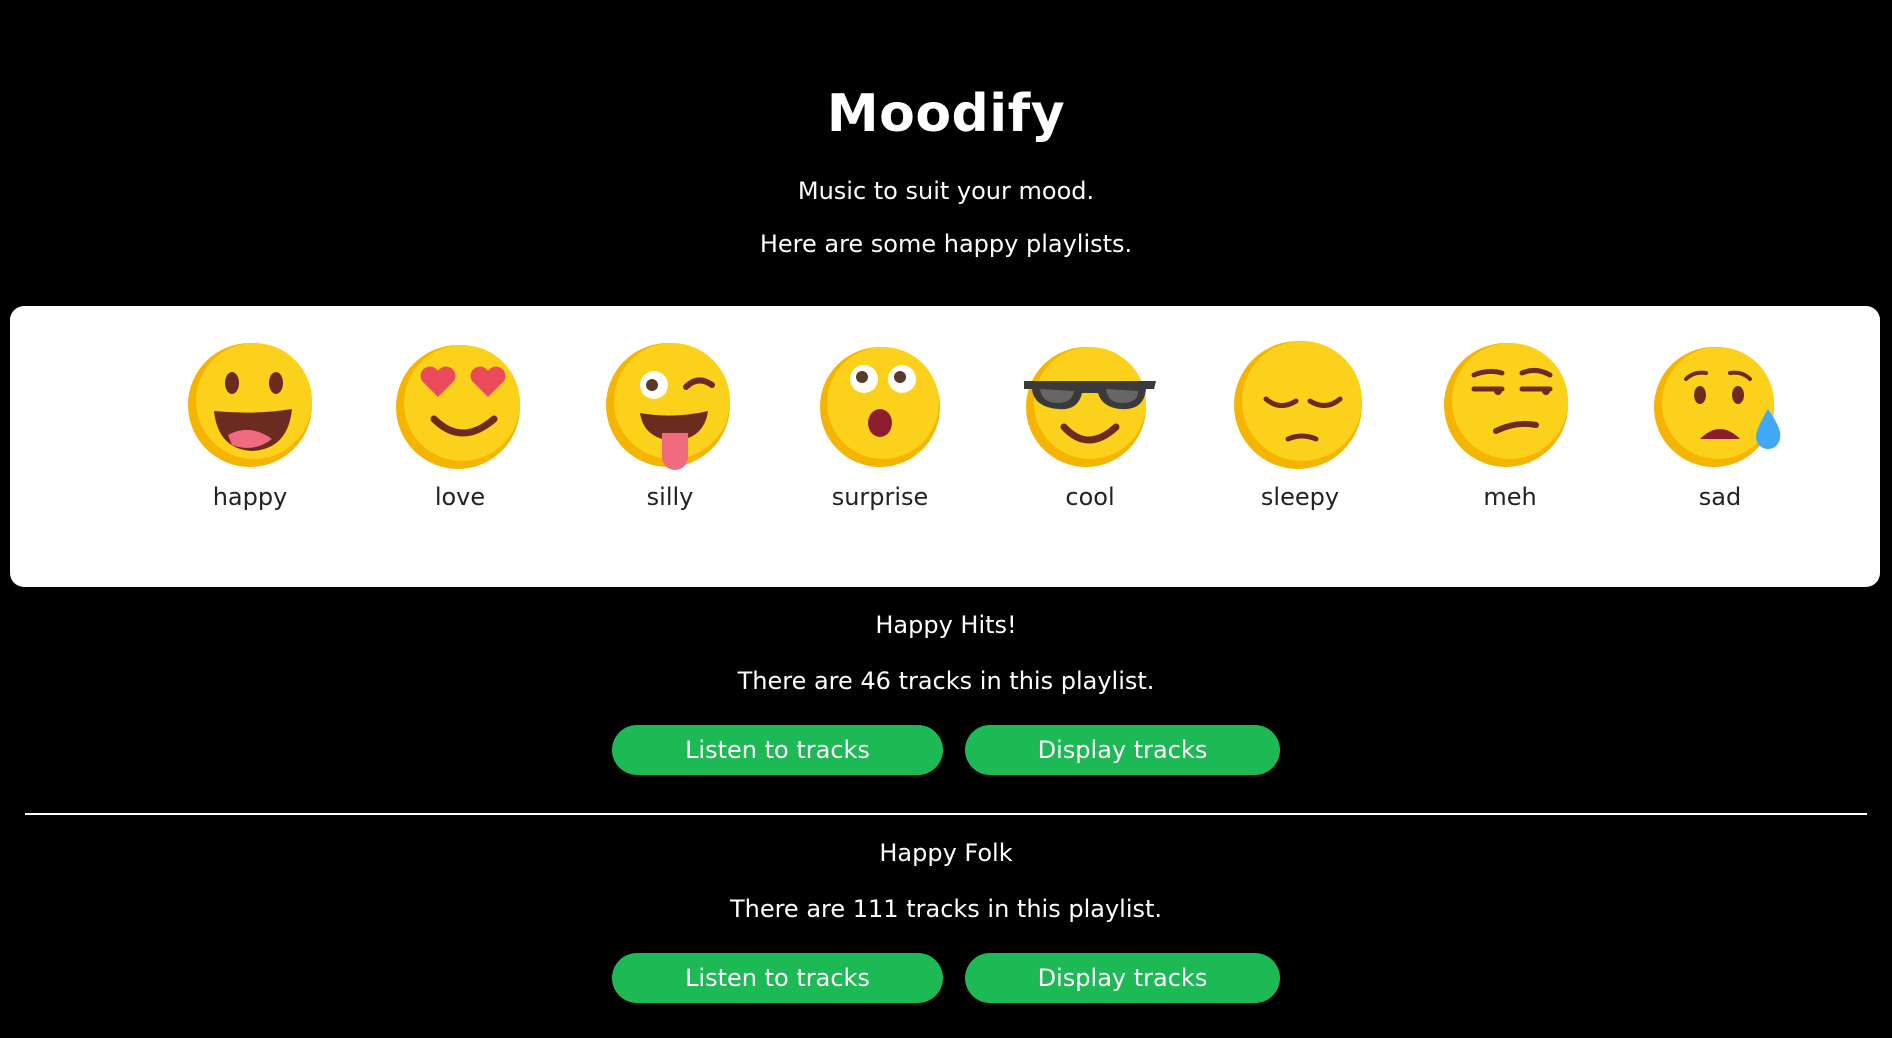 This screenshot has height=1038, width=1892. I want to click on playlist-name: Happy Folk, so click(946, 853).